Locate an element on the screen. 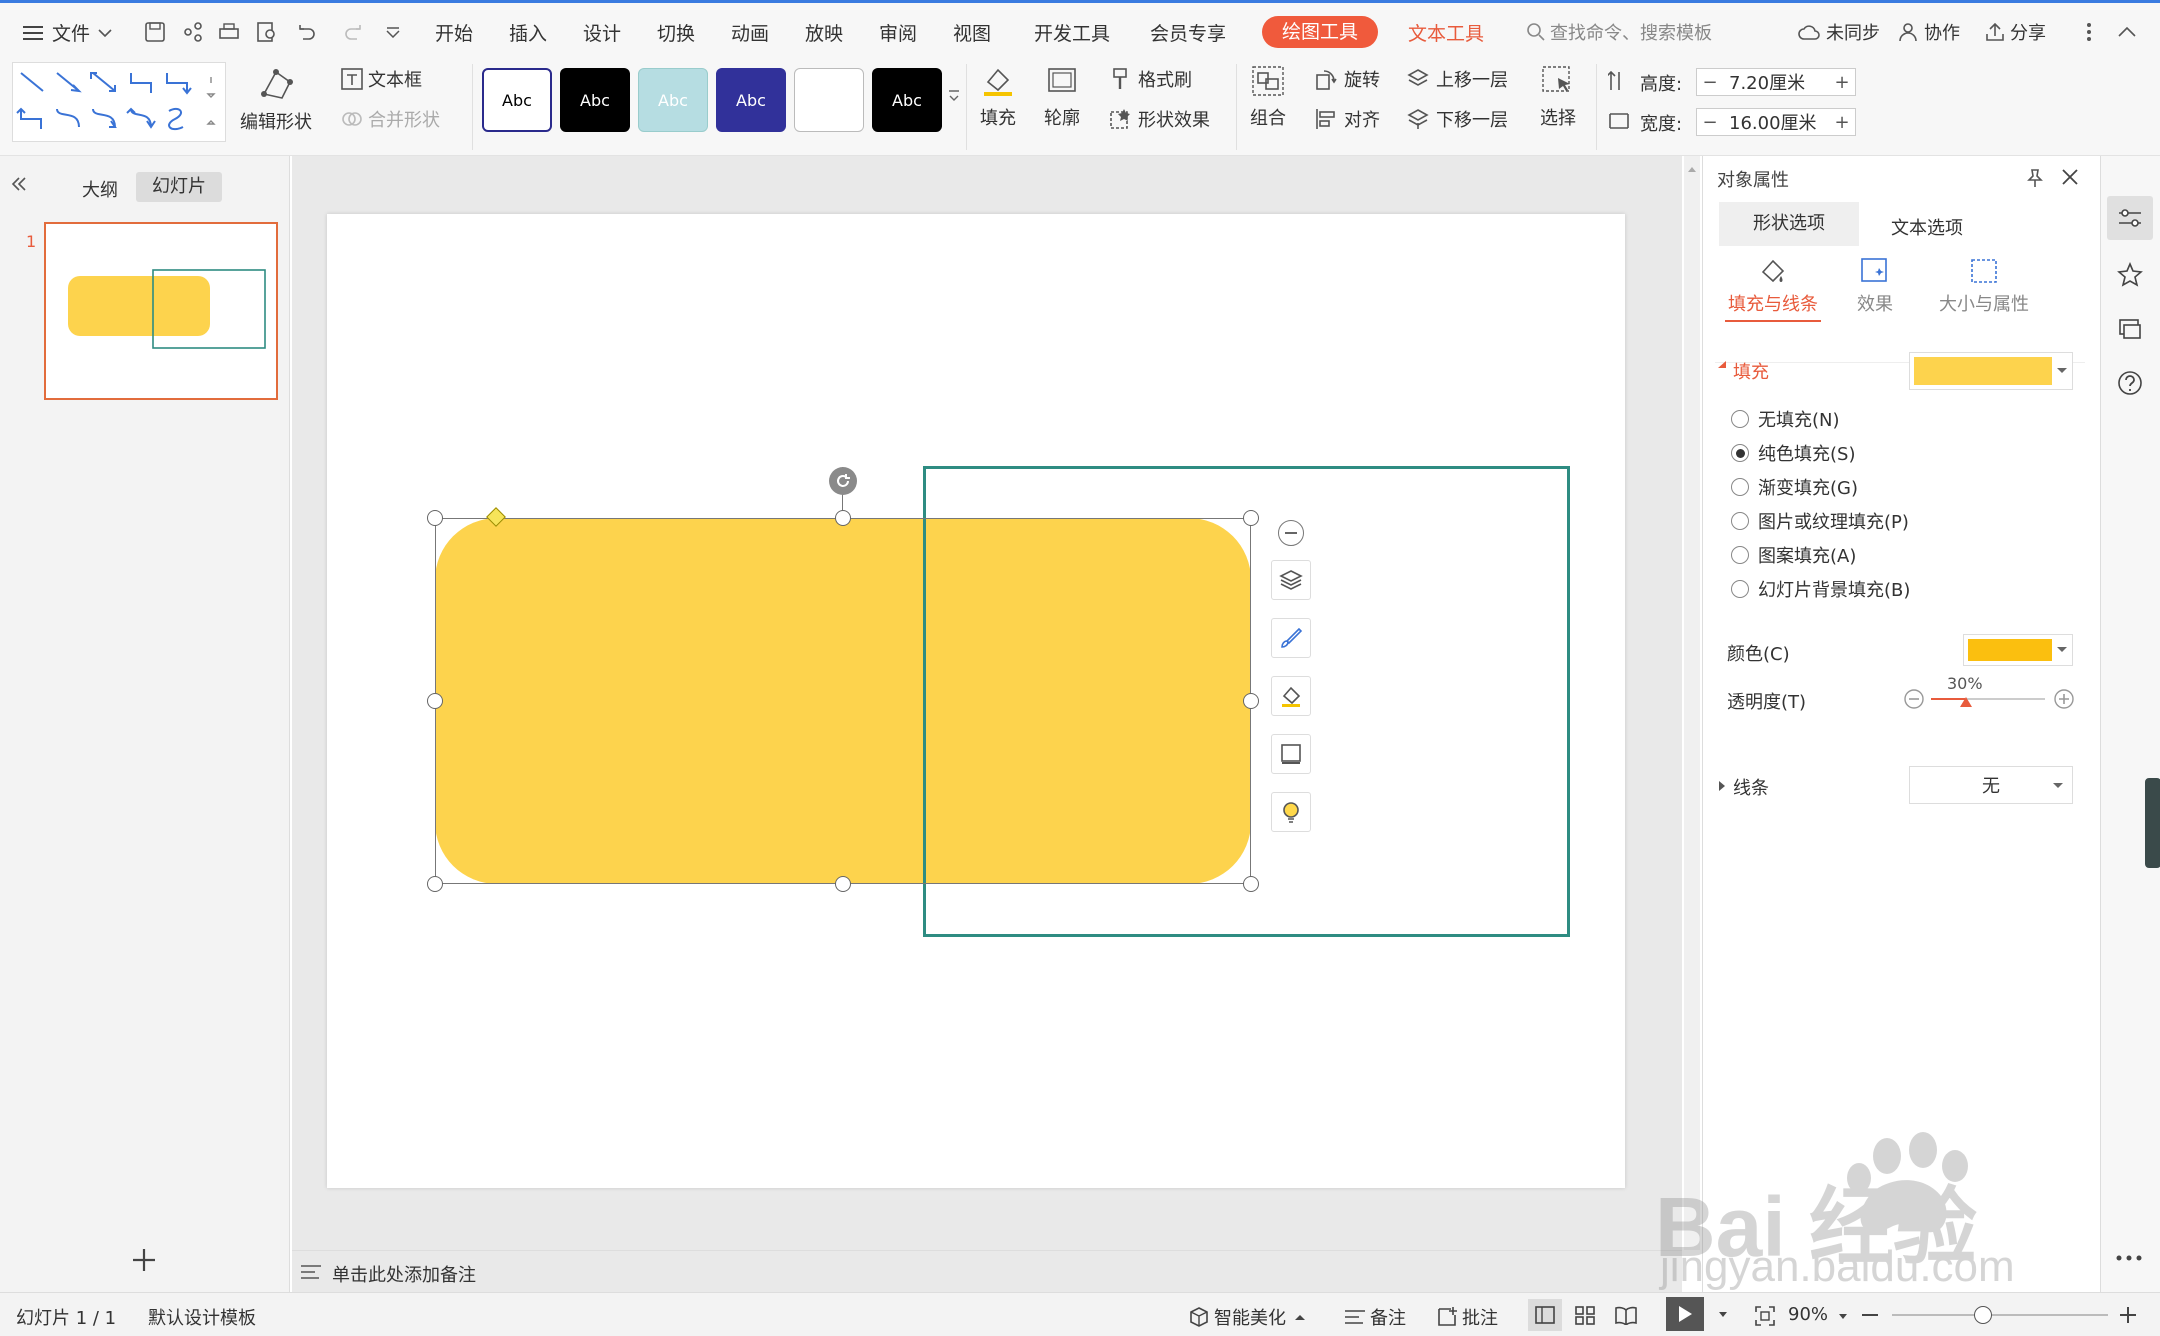  width-decrement: − is located at coordinates (1710, 122).